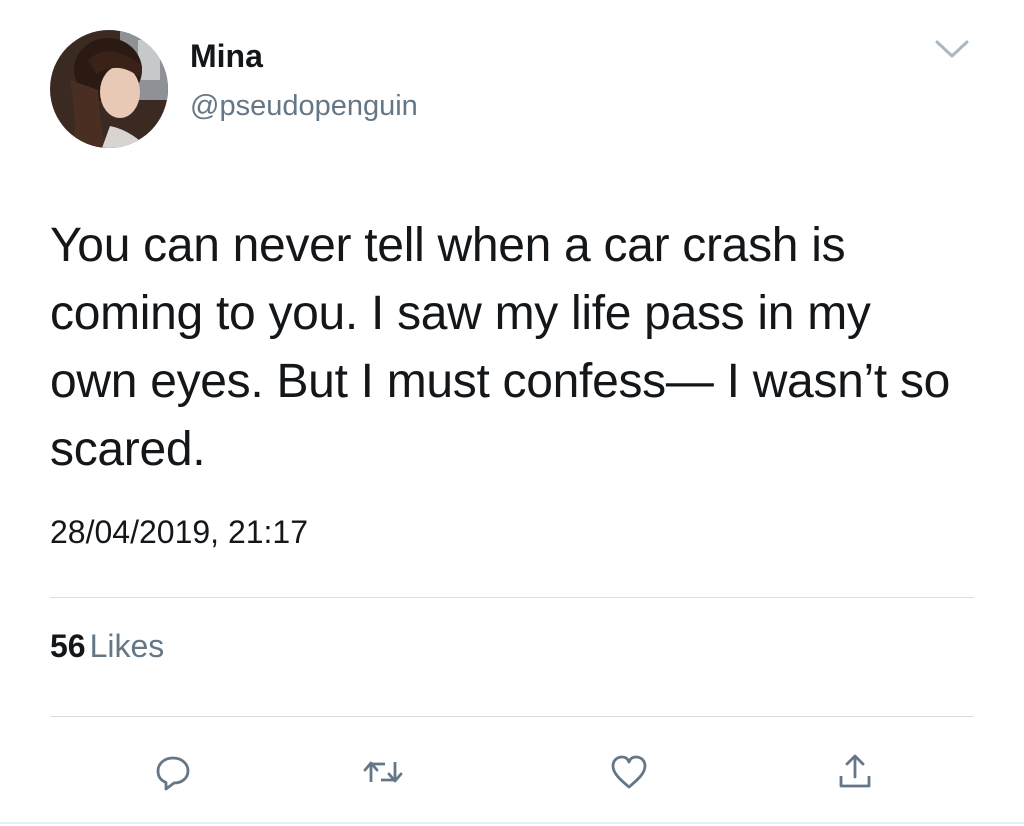 Image resolution: width=1024 pixels, height=826 pixels. What do you see at coordinates (952, 49) in the screenshot?
I see `chevron-down-icon` at bounding box center [952, 49].